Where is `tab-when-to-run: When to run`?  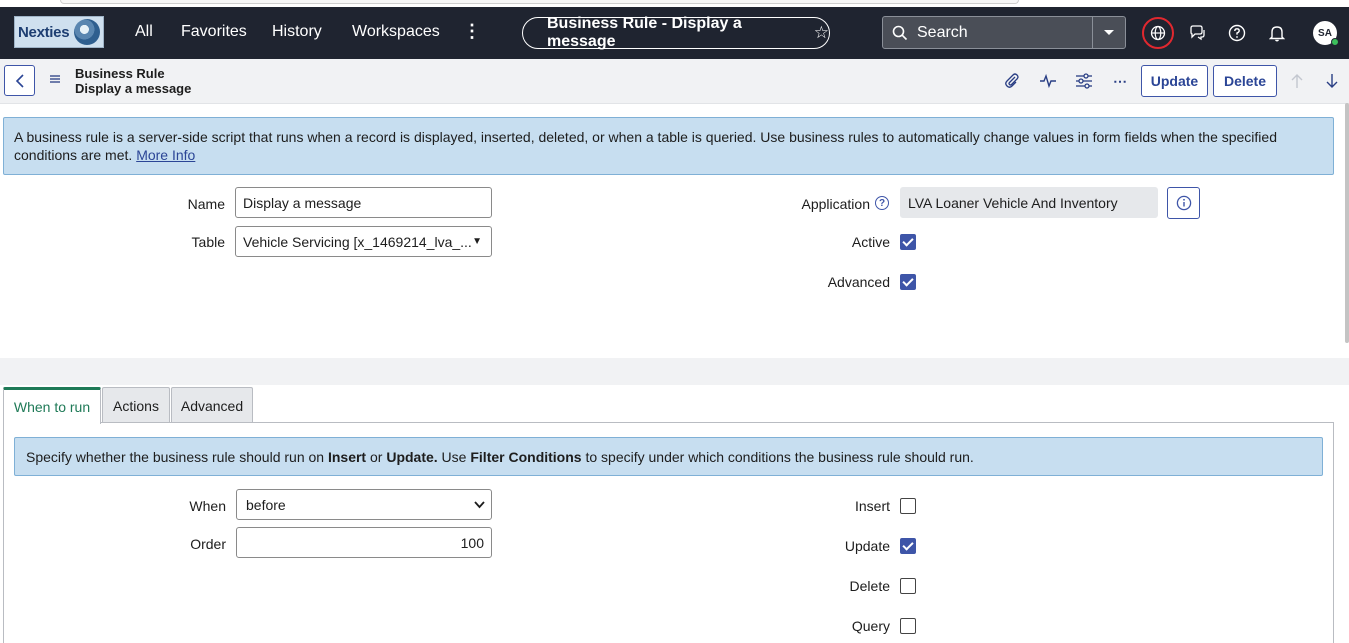 tab-when-to-run: When to run is located at coordinates (52, 405).